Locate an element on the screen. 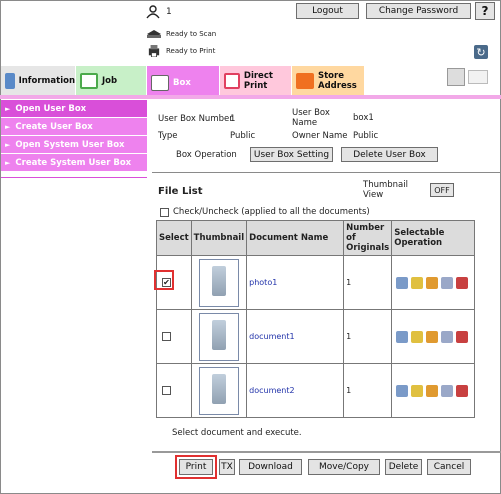 This screenshot has width=501, height=494. cancel-button: Cancel is located at coordinates (449, 467).